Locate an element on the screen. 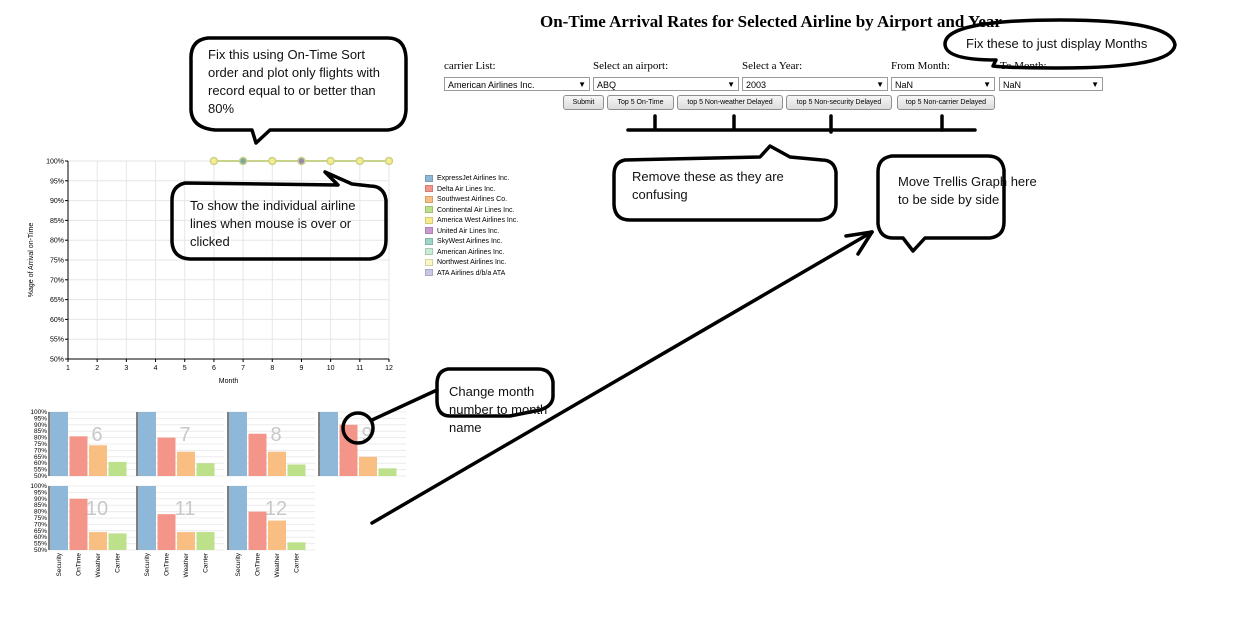 The height and width of the screenshot is (623, 1236). trellis-y-tick-label: 100% is located at coordinates (38, 486).